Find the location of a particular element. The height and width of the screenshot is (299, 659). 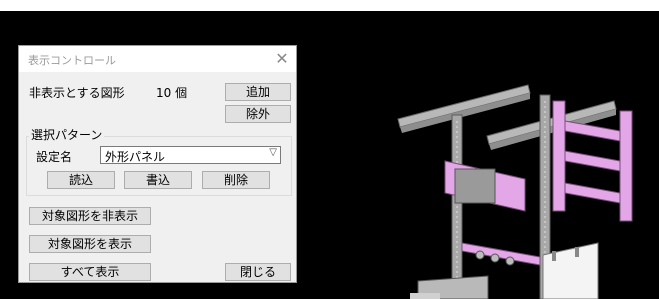

chevron-down-icon: ▽ is located at coordinates (273, 152).